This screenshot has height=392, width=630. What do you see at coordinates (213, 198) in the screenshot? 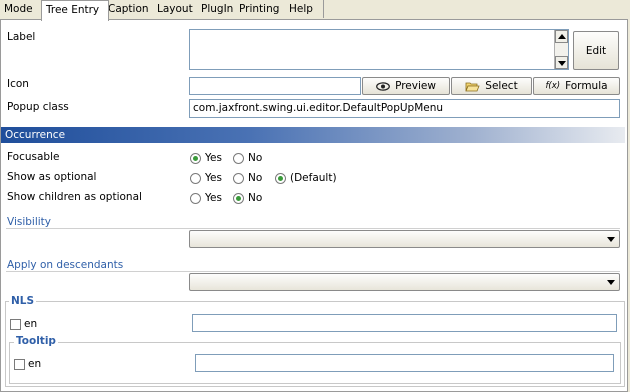
I see `show-children-yes-label: Yes` at bounding box center [213, 198].